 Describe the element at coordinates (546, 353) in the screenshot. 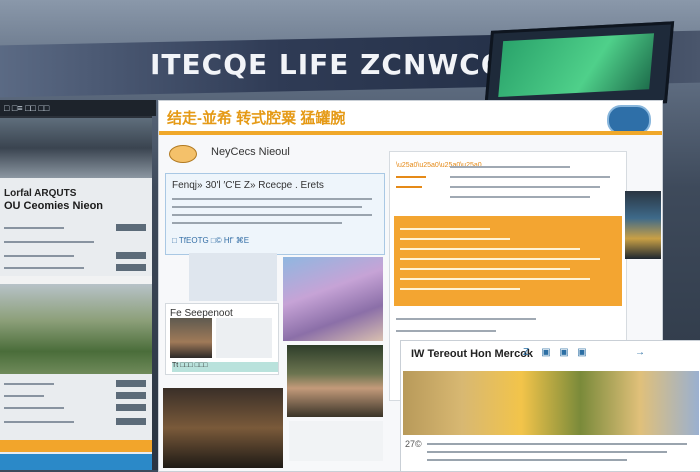

I see `image-icon: ▣` at that location.